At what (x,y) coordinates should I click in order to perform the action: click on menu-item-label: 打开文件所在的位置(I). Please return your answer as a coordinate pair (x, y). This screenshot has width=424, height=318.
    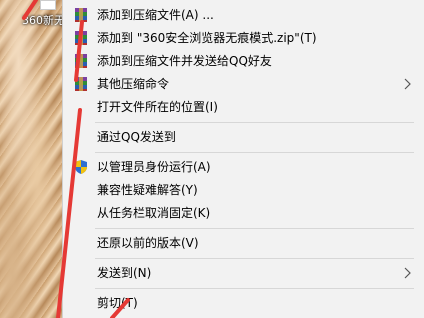
    Looking at the image, I should click on (157, 107).